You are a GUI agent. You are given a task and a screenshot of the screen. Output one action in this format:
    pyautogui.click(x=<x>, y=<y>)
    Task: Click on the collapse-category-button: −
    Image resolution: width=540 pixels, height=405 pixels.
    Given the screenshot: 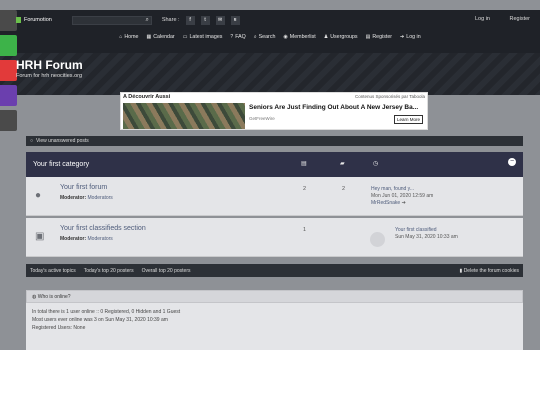 What is the action you would take?
    pyautogui.click(x=512, y=162)
    